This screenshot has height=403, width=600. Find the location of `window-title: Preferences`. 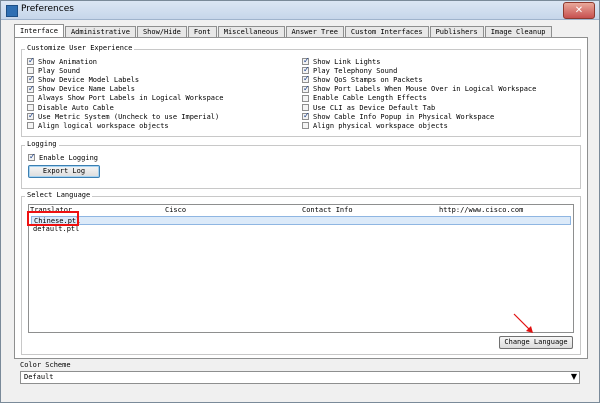

window-title: Preferences is located at coordinates (47, 9).